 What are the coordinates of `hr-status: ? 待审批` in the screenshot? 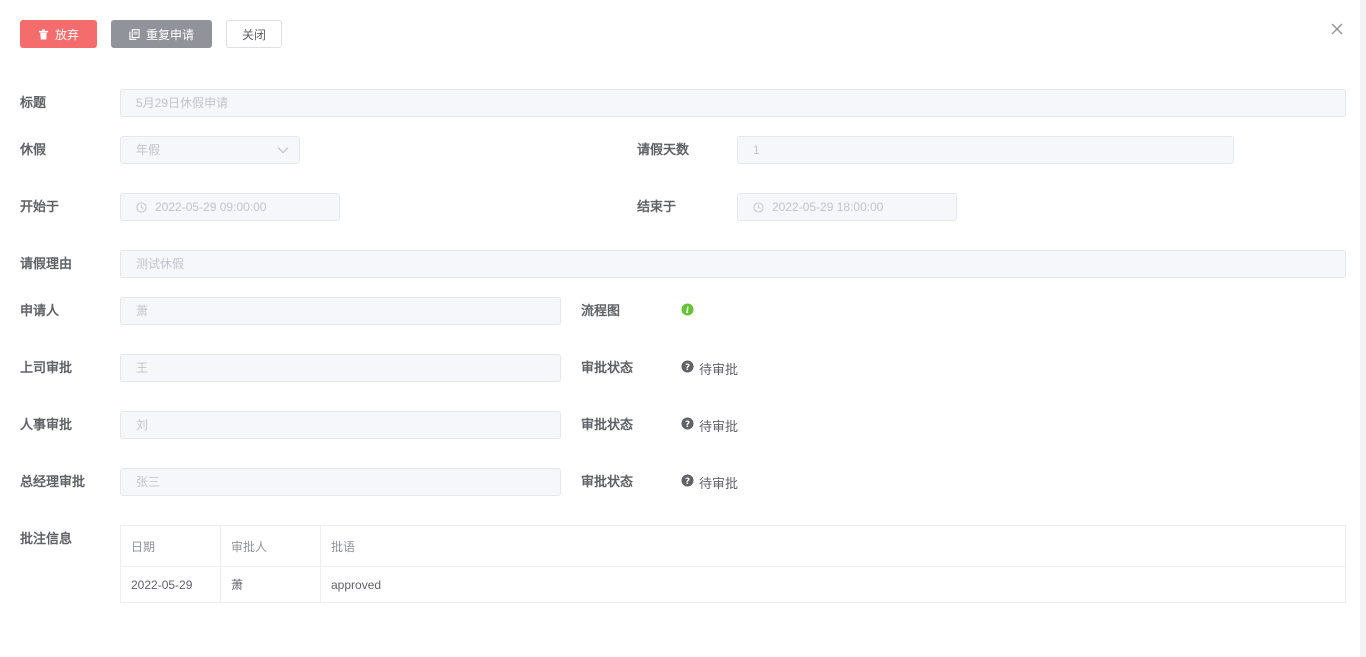 It's located at (709, 425).